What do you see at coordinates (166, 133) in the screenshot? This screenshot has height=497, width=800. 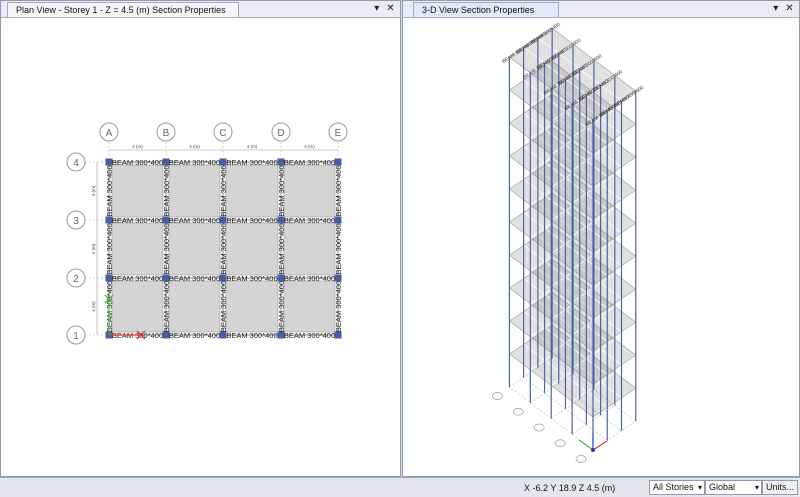 I see `grid-label-column: B` at bounding box center [166, 133].